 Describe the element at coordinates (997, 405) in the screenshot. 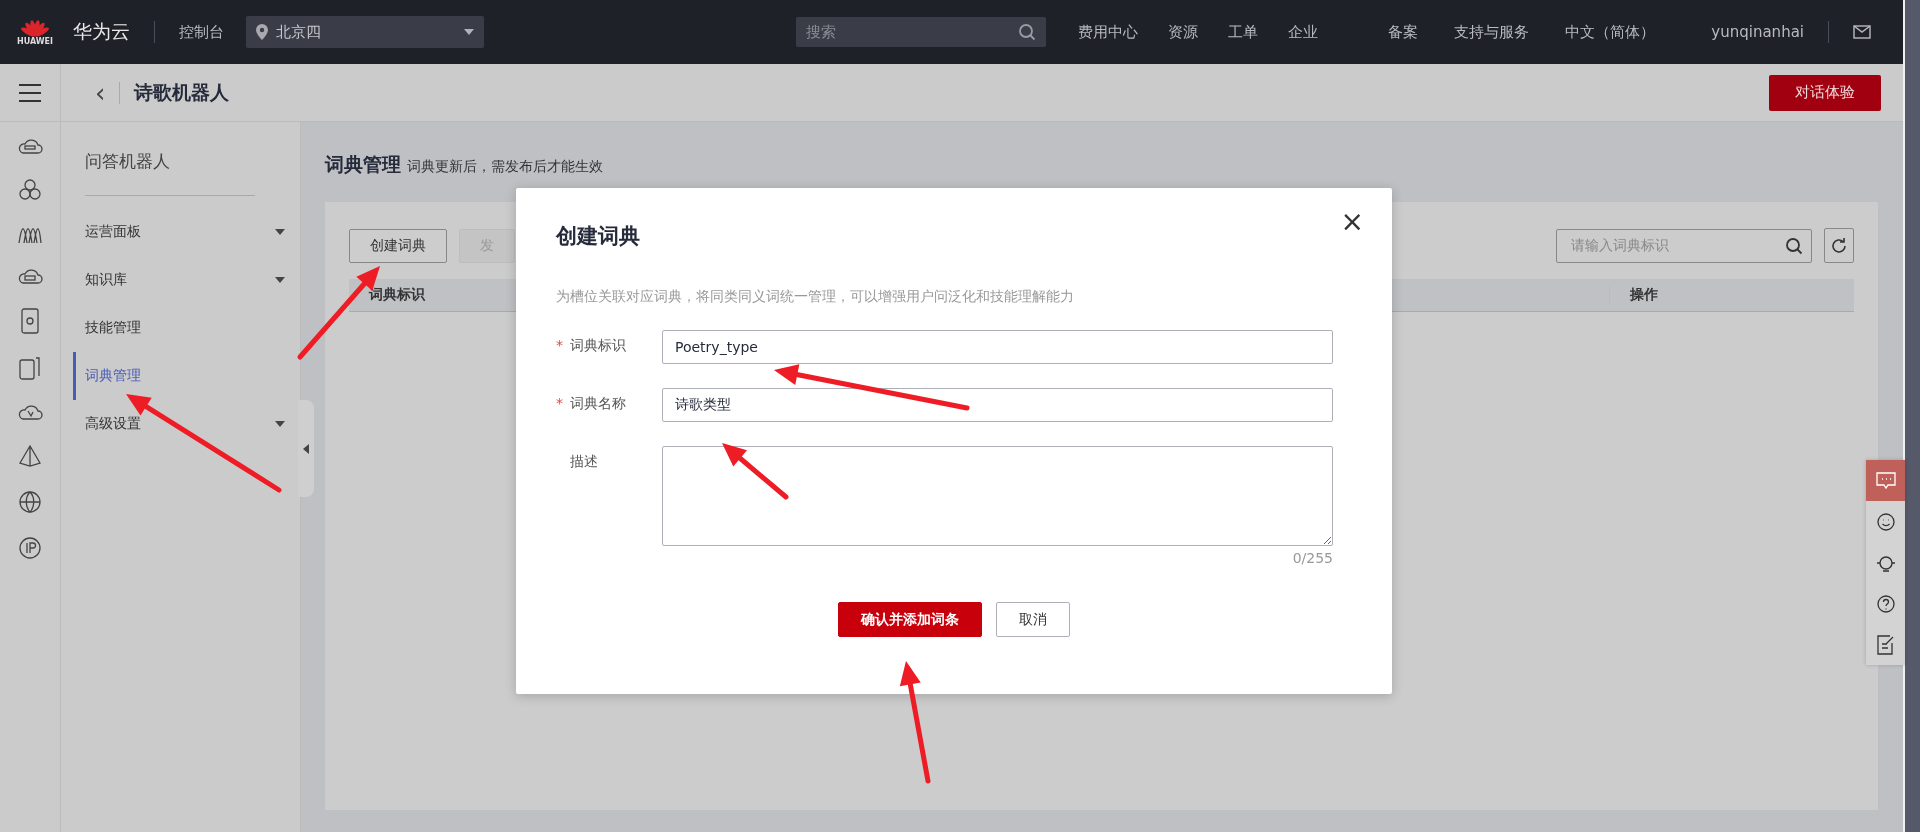

I see `input-field: 诗歌类型` at that location.